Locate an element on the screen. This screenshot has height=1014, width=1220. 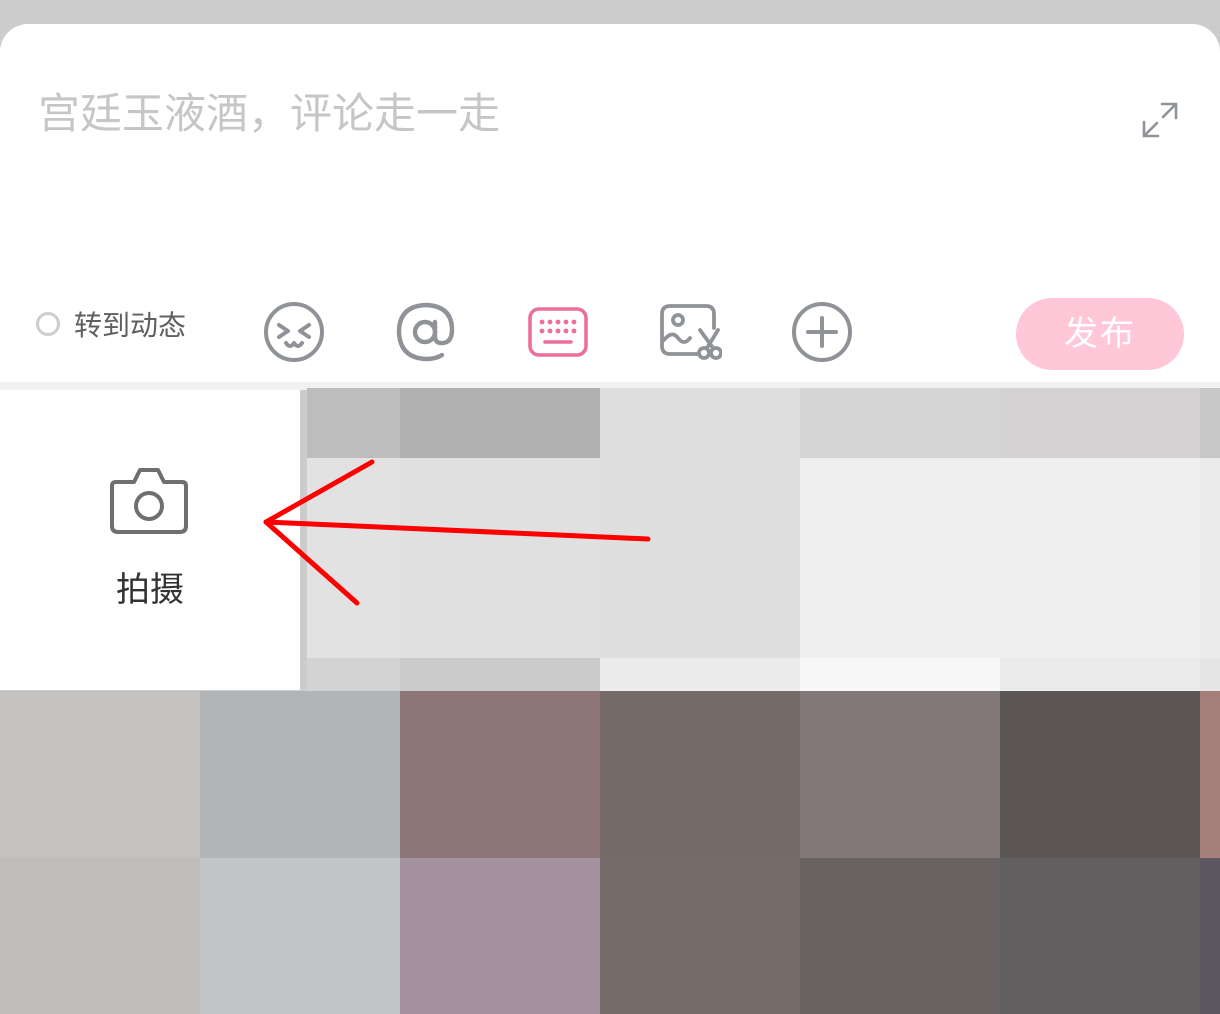
image-edit-icon is located at coordinates (690, 332).